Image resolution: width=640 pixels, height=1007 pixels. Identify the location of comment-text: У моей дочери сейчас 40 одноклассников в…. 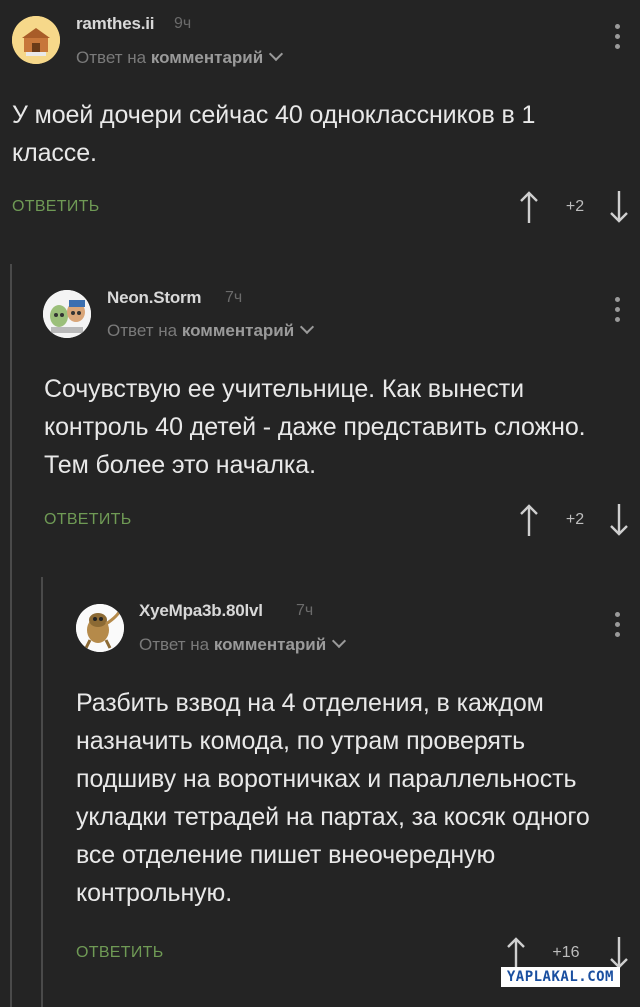
(274, 134).